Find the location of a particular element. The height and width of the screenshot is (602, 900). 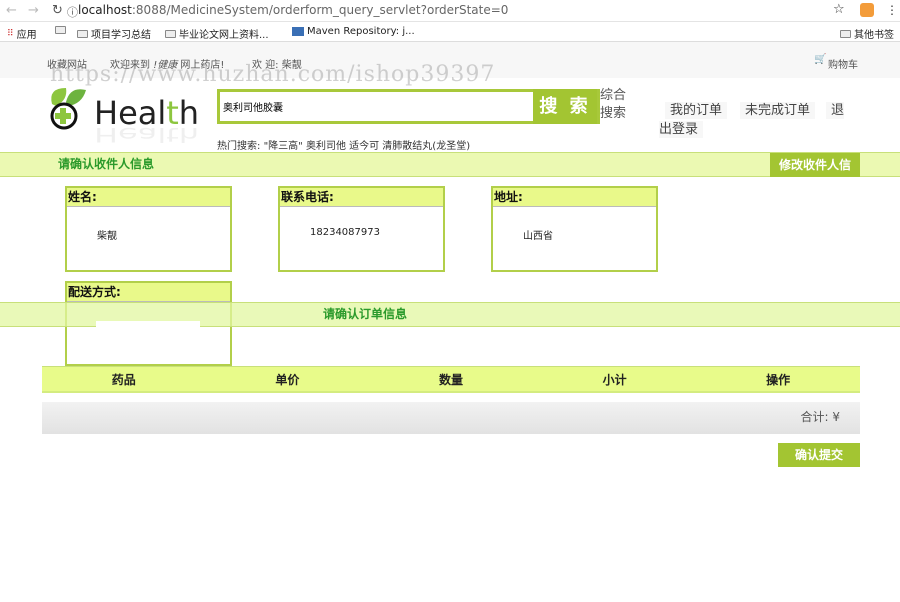

col-price: 单价 is located at coordinates (287, 380).